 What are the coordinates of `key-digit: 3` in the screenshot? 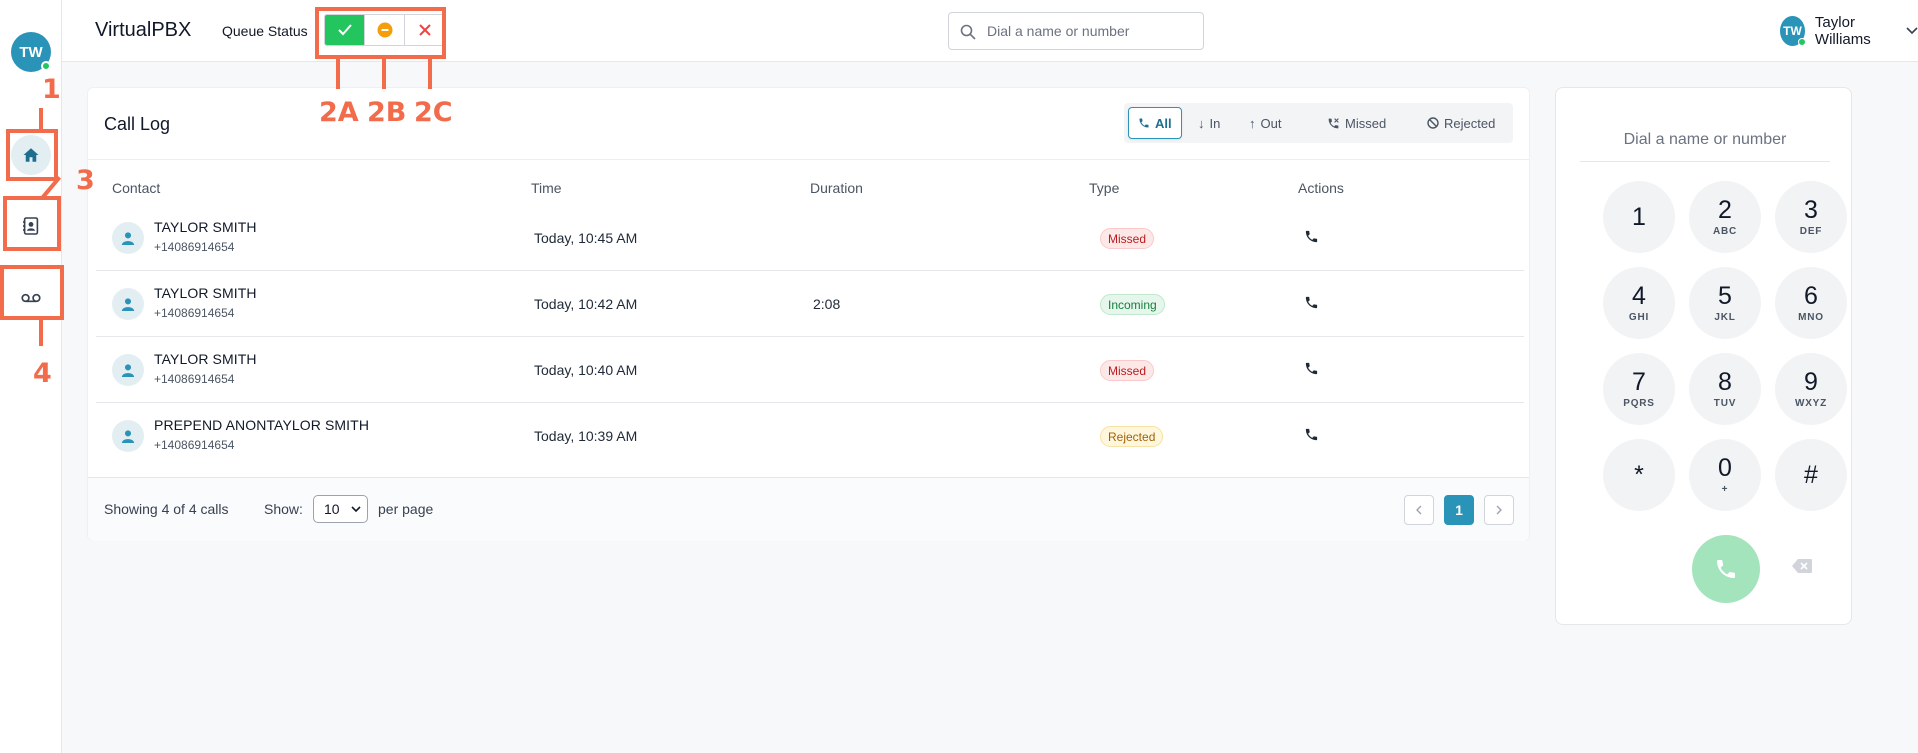 It's located at (1811, 209).